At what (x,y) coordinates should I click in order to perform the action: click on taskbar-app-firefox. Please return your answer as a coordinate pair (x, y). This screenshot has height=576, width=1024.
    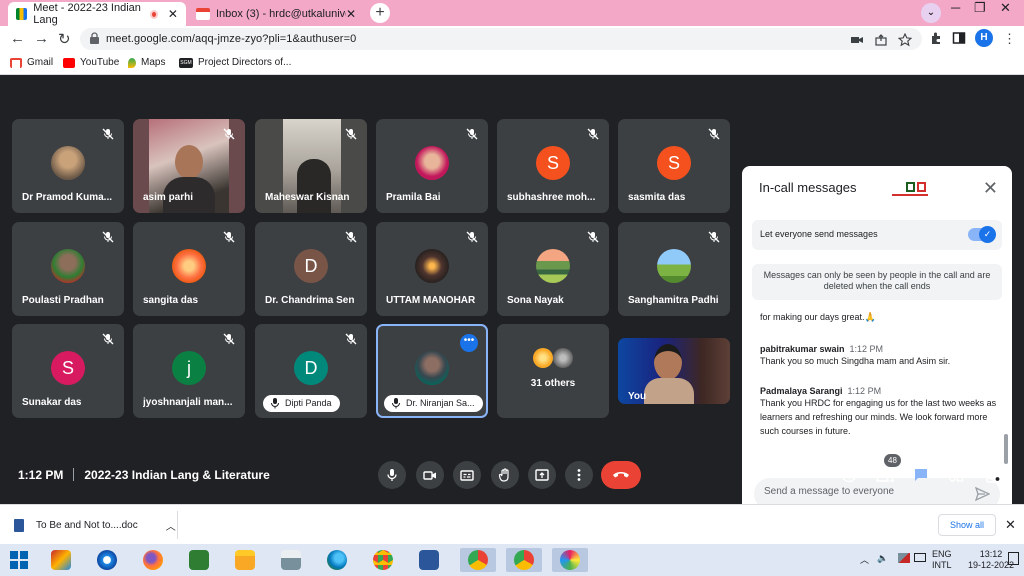
    Looking at the image, I should click on (153, 560).